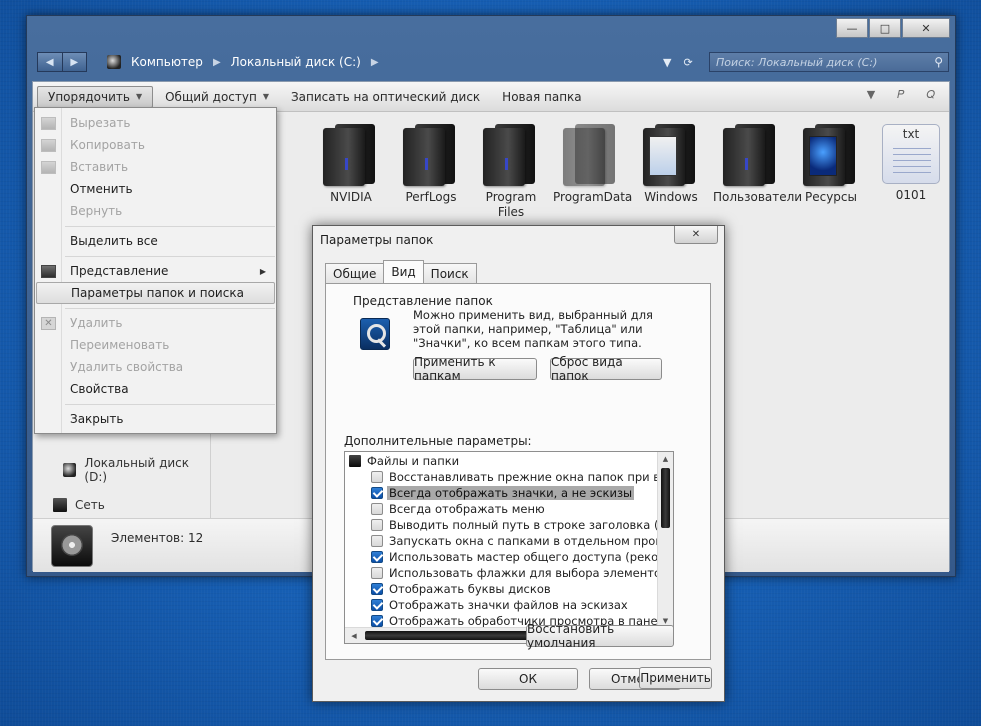 This screenshot has width=981, height=726. I want to click on tab-view: Вид, so click(403, 271).